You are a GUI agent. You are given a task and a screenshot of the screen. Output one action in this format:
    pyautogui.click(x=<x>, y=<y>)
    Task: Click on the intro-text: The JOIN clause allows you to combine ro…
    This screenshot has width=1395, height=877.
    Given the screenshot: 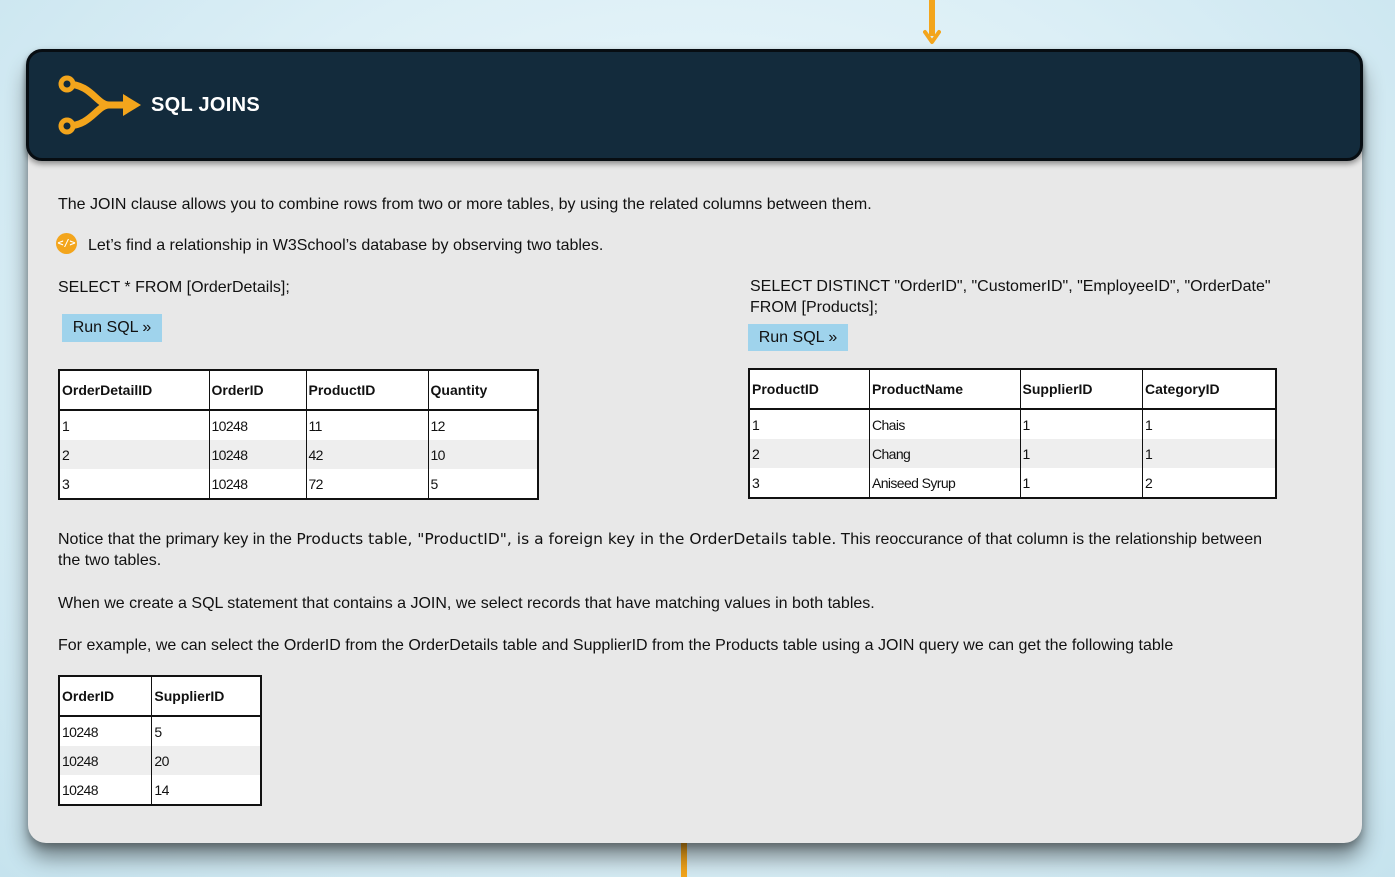 What is the action you would take?
    pyautogui.click(x=465, y=204)
    